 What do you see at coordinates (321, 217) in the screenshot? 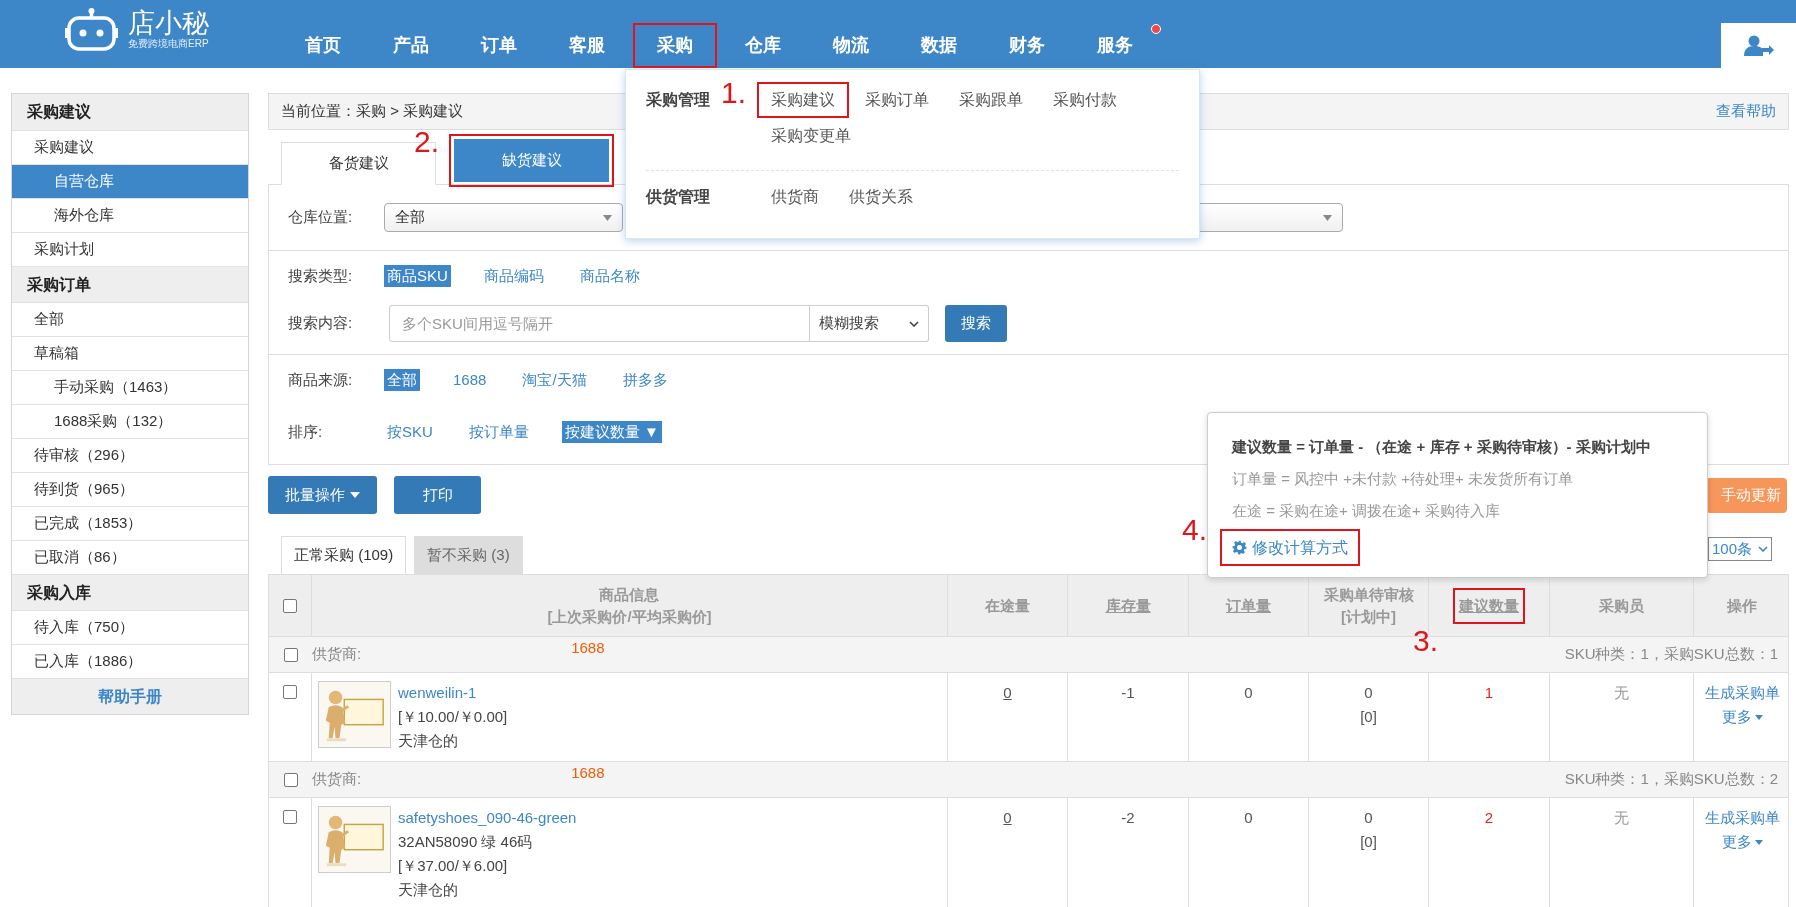
I see `filter-label: 仓库位置:` at bounding box center [321, 217].